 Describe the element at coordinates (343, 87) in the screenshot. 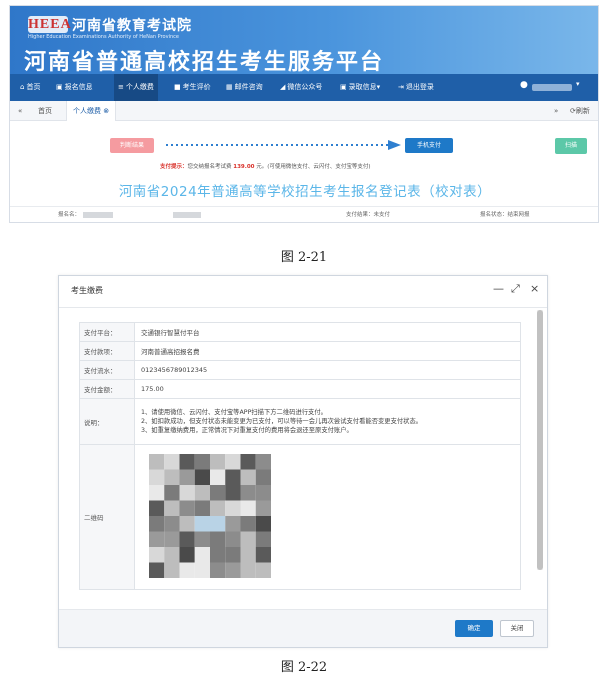

I see `card-icon: ▣` at that location.